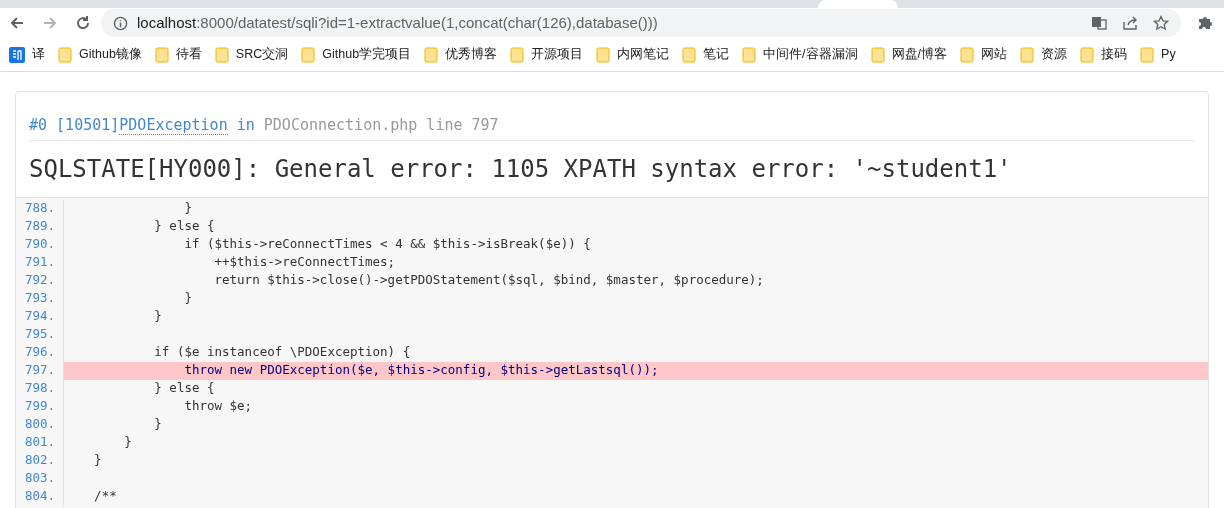  I want to click on reload-icon, so click(83, 23).